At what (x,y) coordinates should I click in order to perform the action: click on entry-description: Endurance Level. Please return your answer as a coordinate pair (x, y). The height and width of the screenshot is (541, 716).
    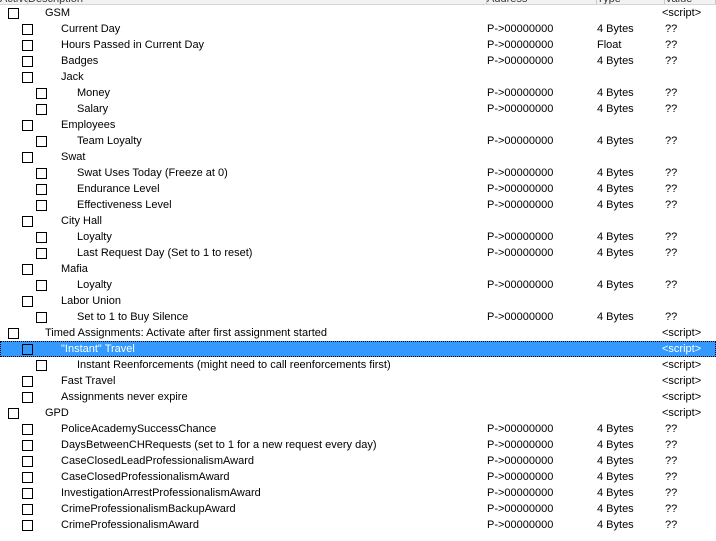
    Looking at the image, I should click on (118, 189).